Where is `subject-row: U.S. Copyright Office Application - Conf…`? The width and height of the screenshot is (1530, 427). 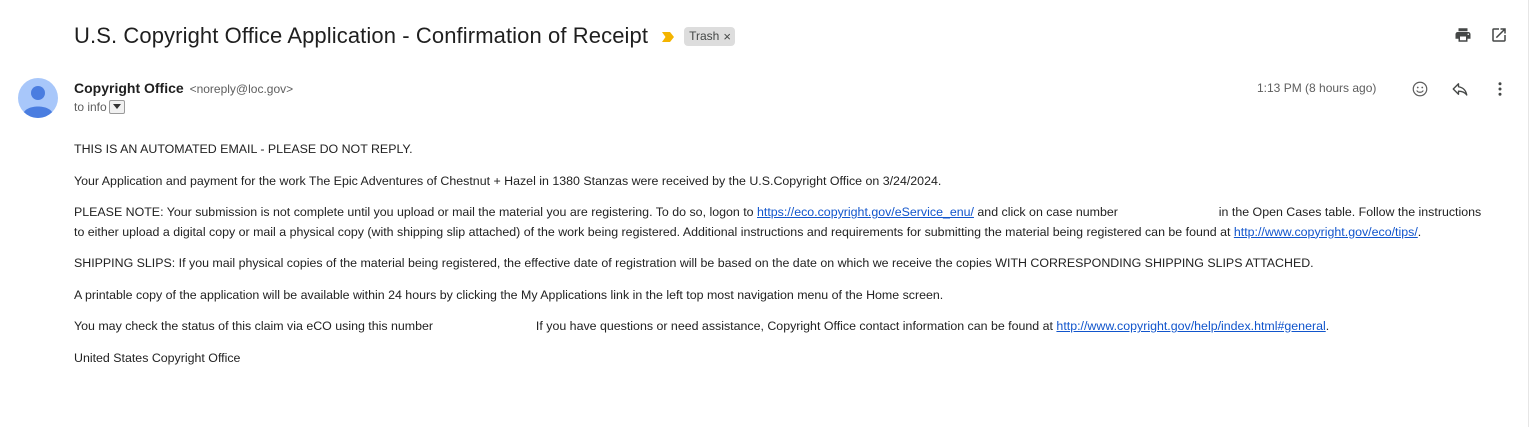 subject-row: U.S. Copyright Office Application - Conf… is located at coordinates (404, 36).